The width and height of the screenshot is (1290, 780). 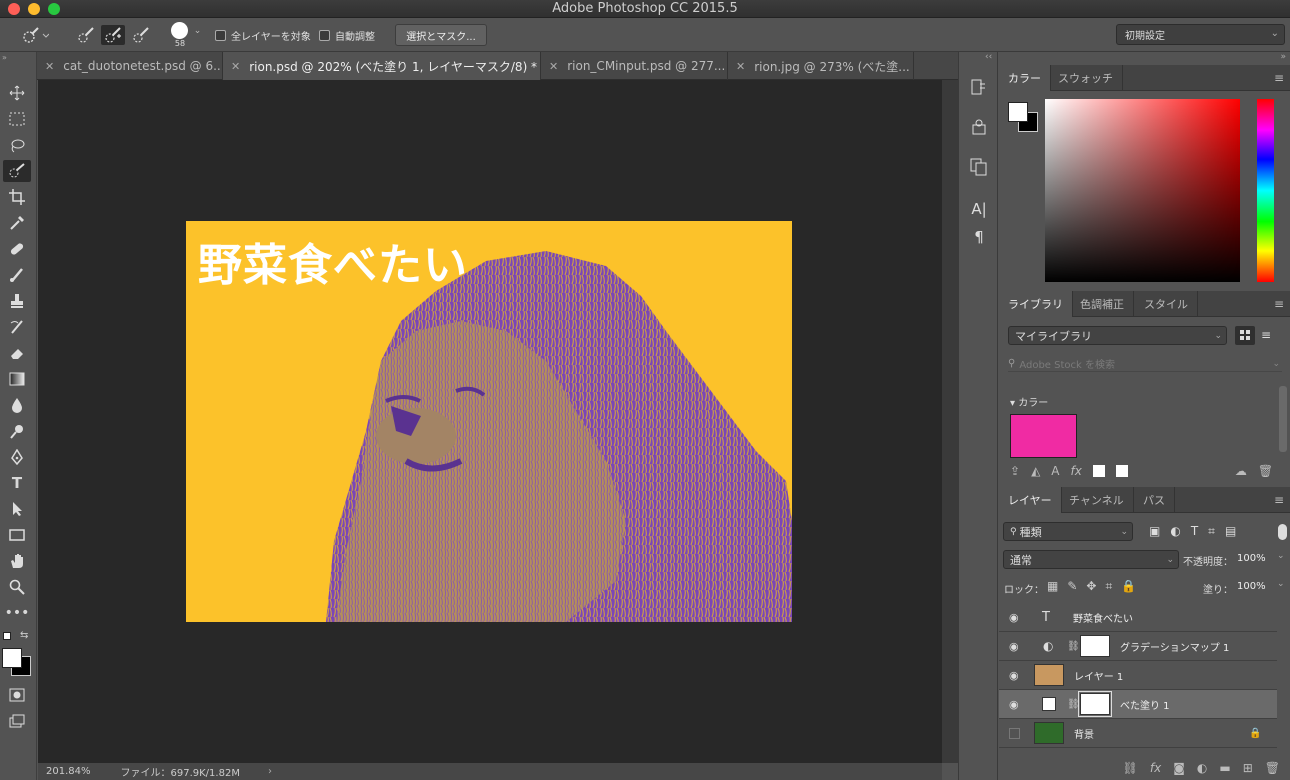 I want to click on add-character-style-icon: A, so click(x=1055, y=471).